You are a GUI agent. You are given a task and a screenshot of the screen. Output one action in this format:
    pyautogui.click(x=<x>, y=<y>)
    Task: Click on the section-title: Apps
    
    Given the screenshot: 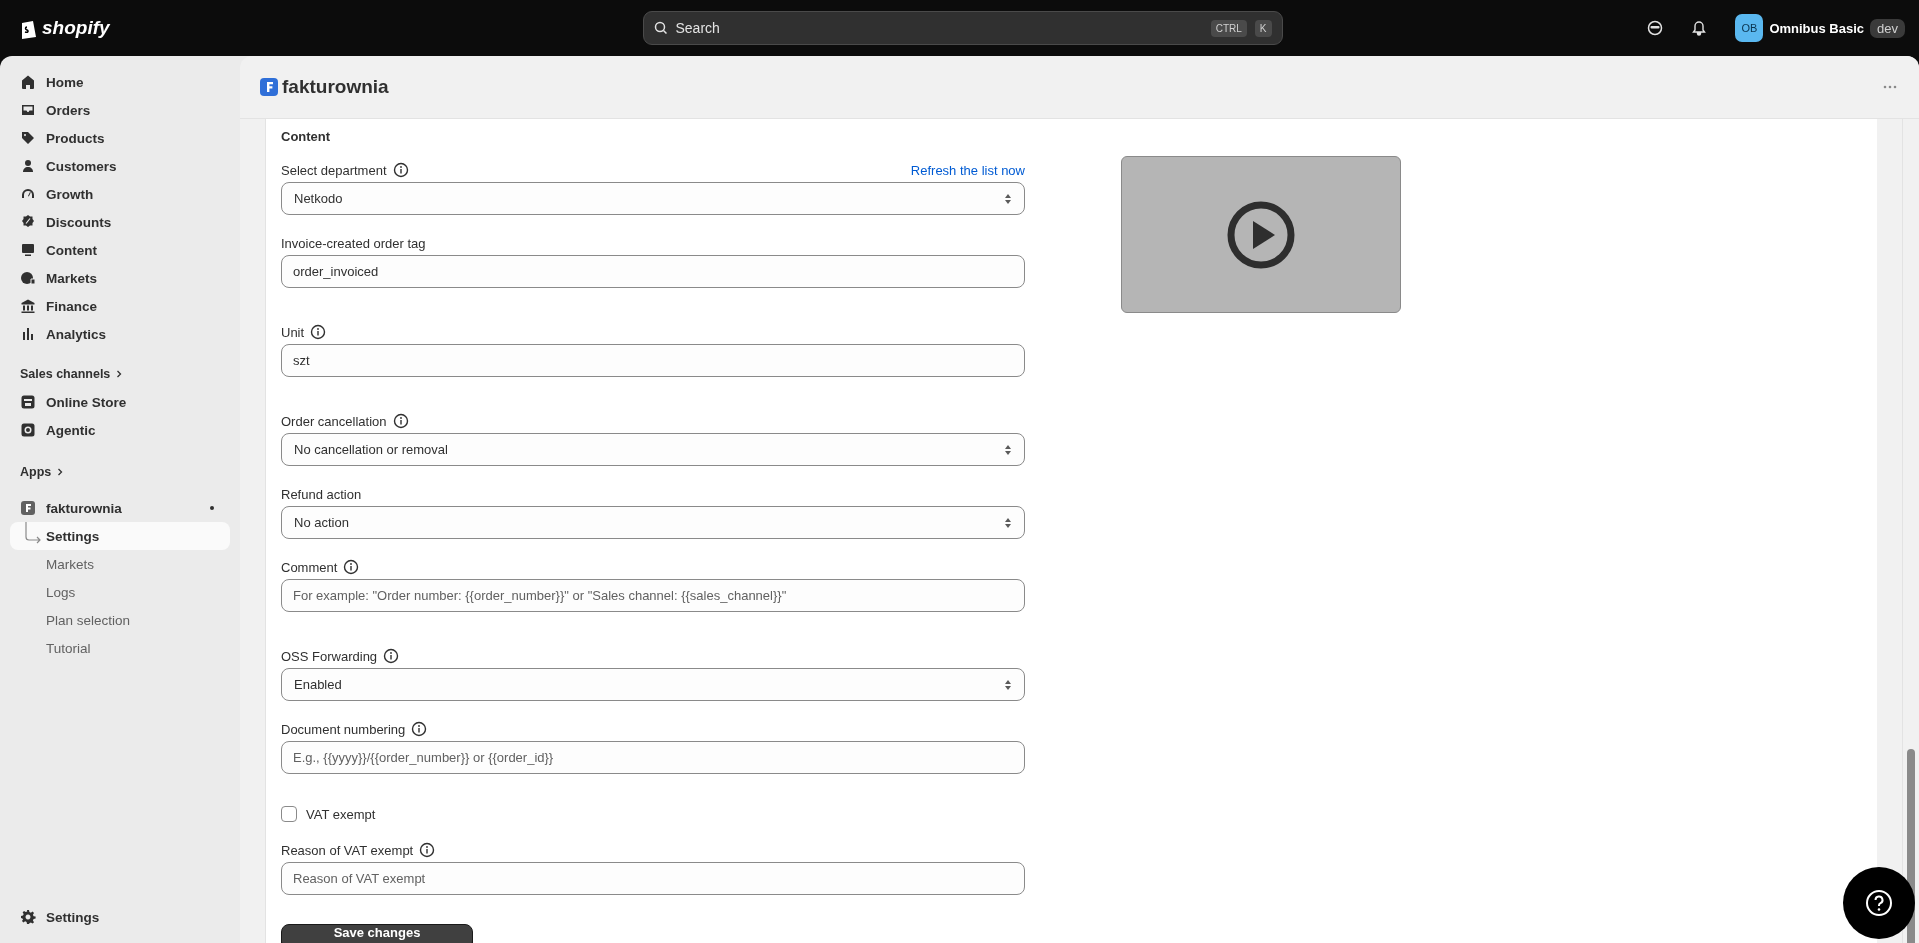 What is the action you would take?
    pyautogui.click(x=36, y=472)
    